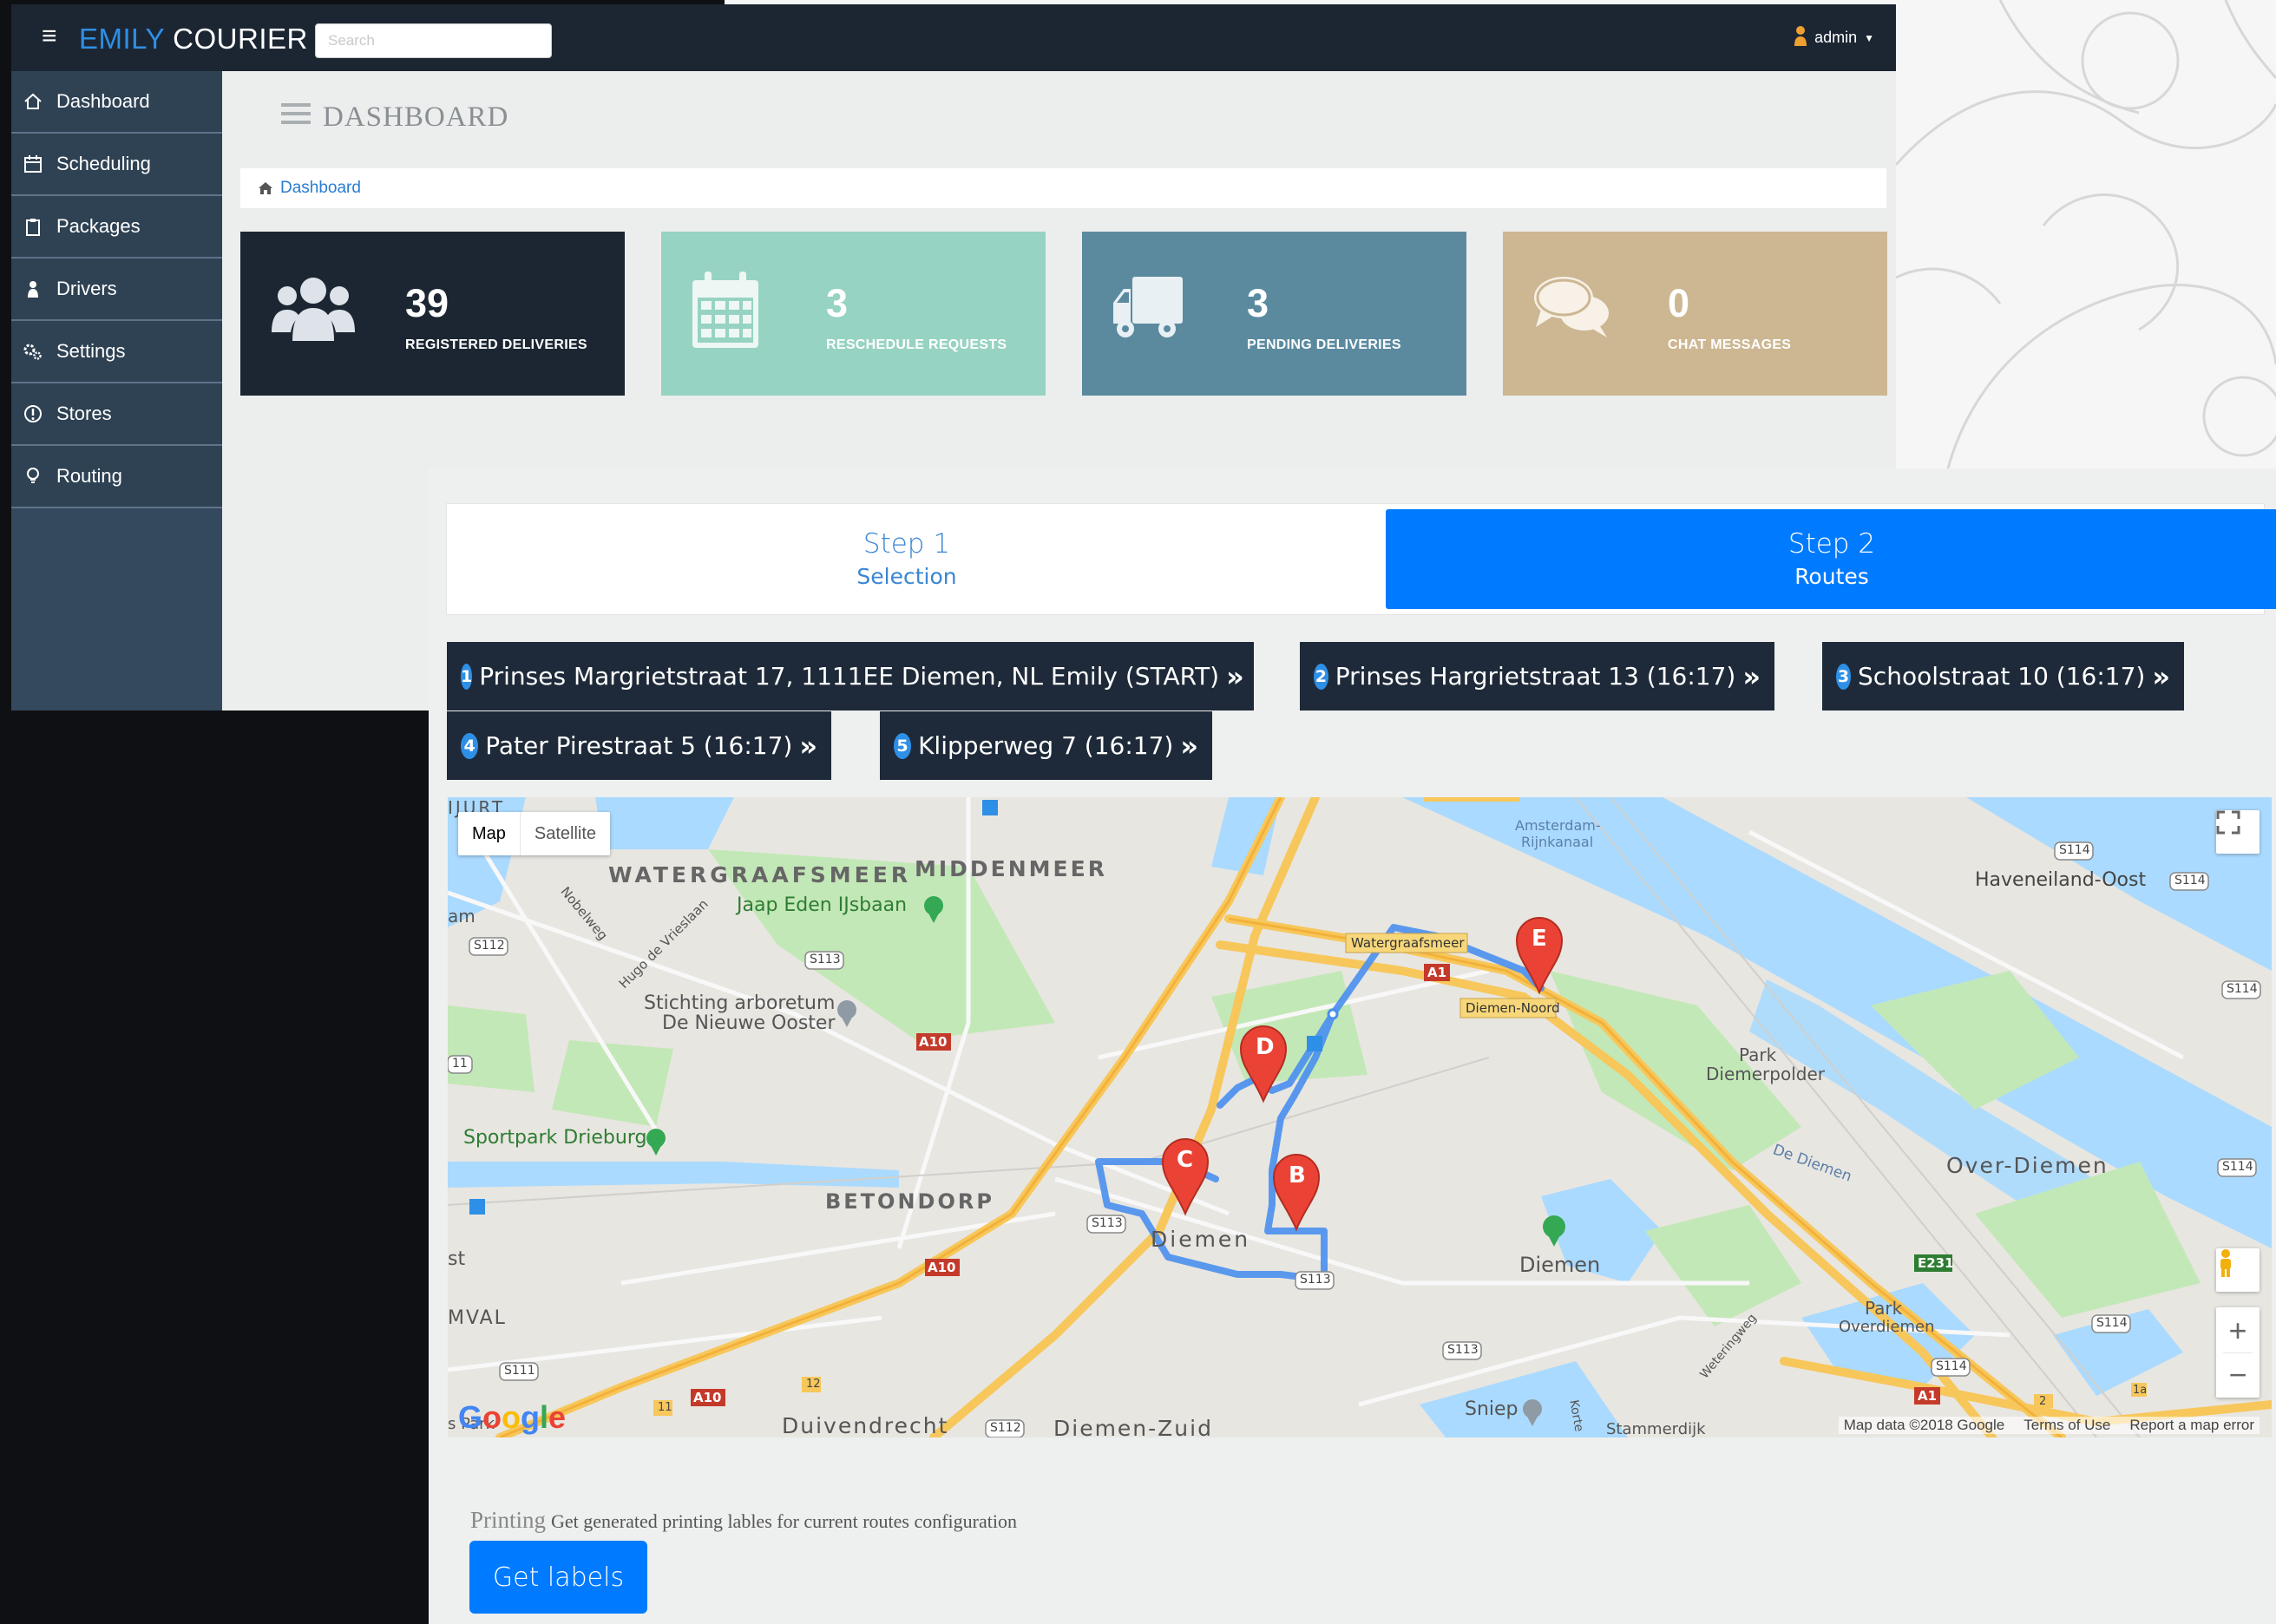 The height and width of the screenshot is (1624, 2276). Describe the element at coordinates (1321, 676) in the screenshot. I see `route-number: 2` at that location.